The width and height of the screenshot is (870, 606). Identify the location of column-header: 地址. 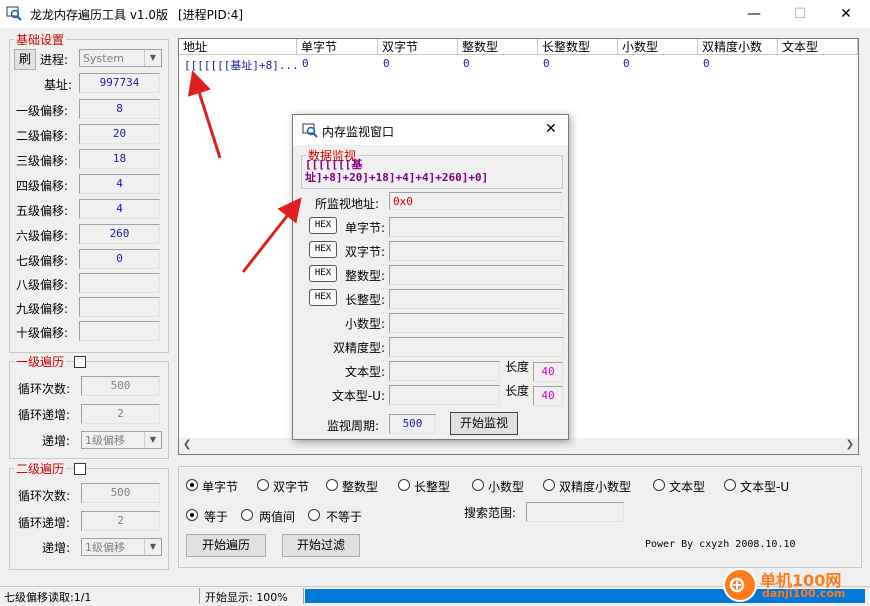
(238, 47).